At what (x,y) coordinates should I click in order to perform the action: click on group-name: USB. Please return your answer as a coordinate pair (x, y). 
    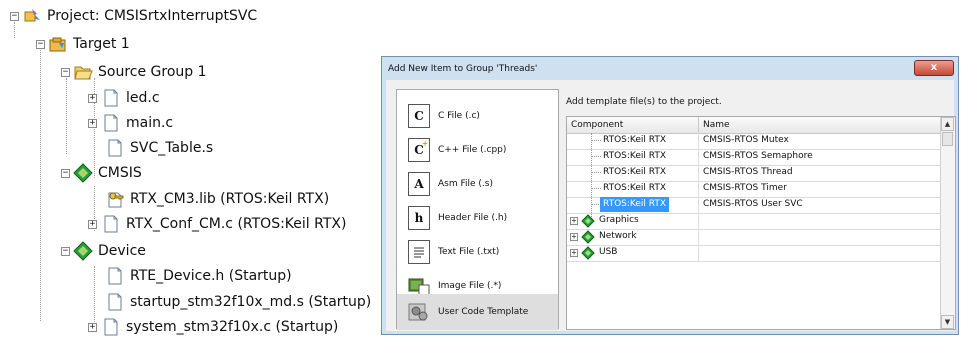
    Looking at the image, I should click on (608, 252).